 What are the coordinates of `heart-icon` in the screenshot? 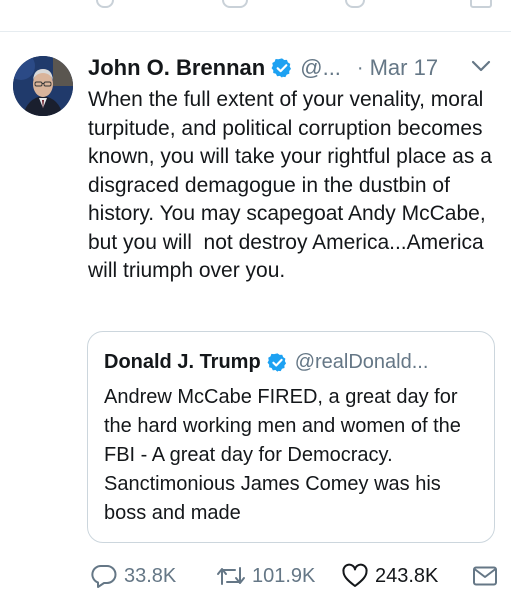 It's located at (355, 575).